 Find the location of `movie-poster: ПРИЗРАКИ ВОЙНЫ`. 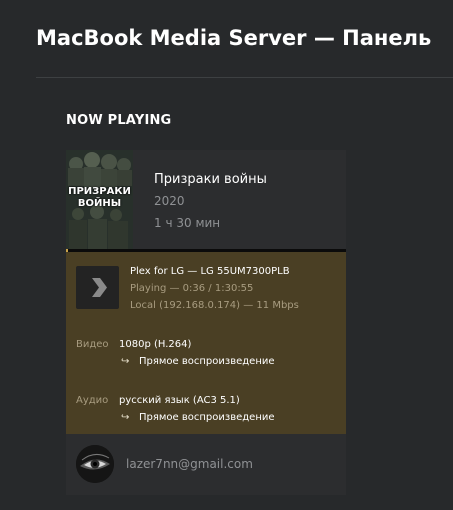

movie-poster: ПРИЗРАКИ ВОЙНЫ is located at coordinates (99, 200).